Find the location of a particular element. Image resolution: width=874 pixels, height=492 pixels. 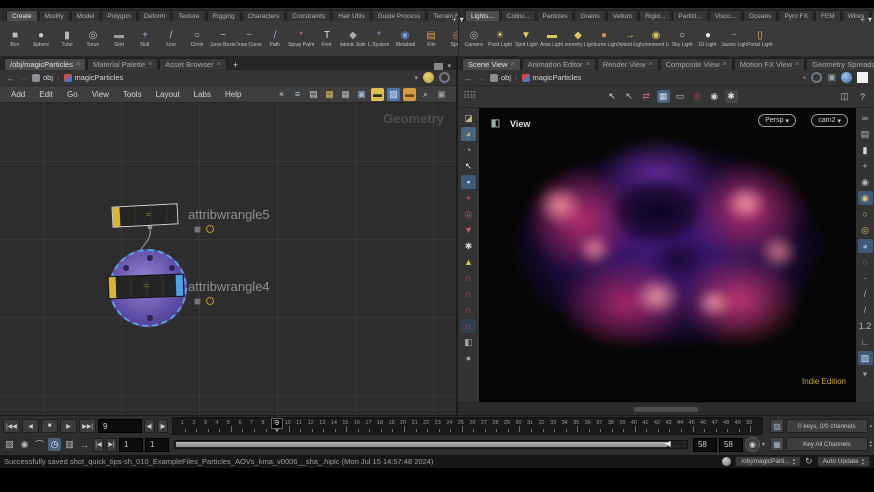

node-display-flag is located at coordinates (179, 285).